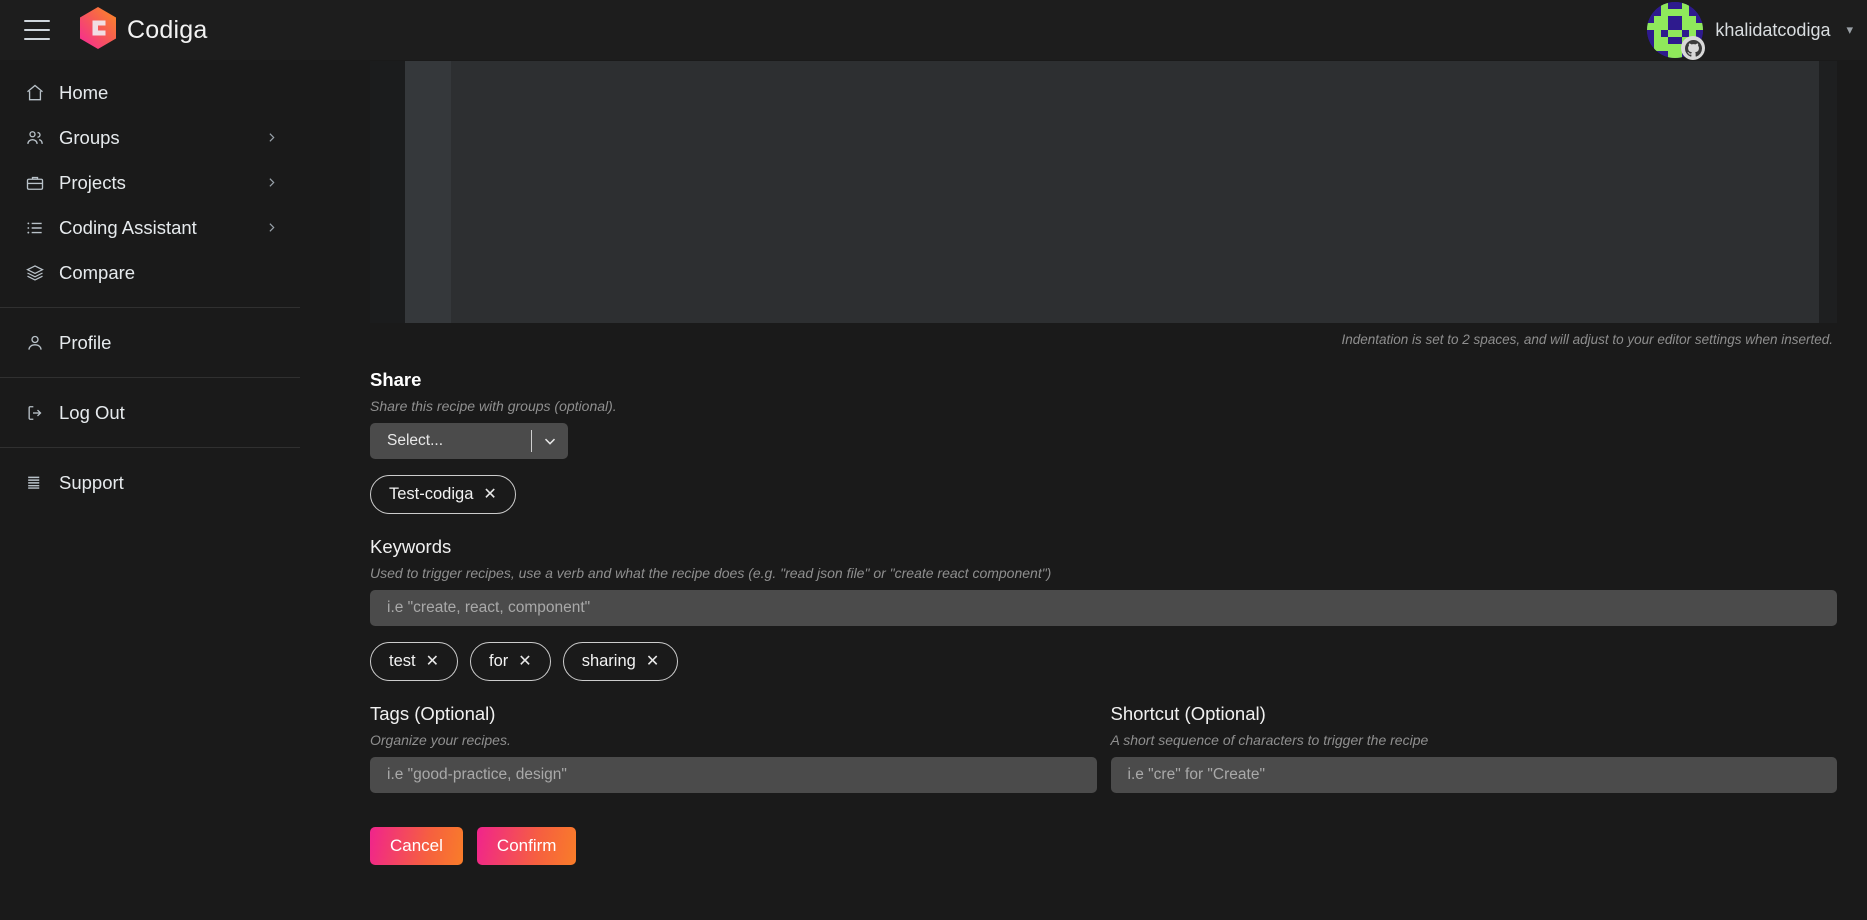  Describe the element at coordinates (1103, 846) in the screenshot. I see `form-actions: Cancel Confirm` at that location.